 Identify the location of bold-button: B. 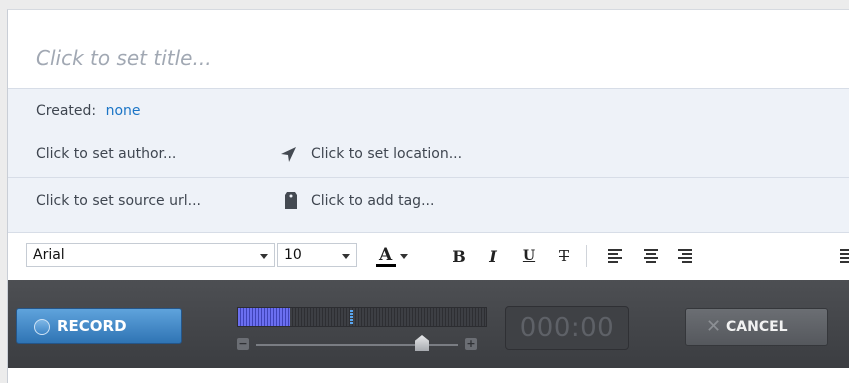
(459, 256).